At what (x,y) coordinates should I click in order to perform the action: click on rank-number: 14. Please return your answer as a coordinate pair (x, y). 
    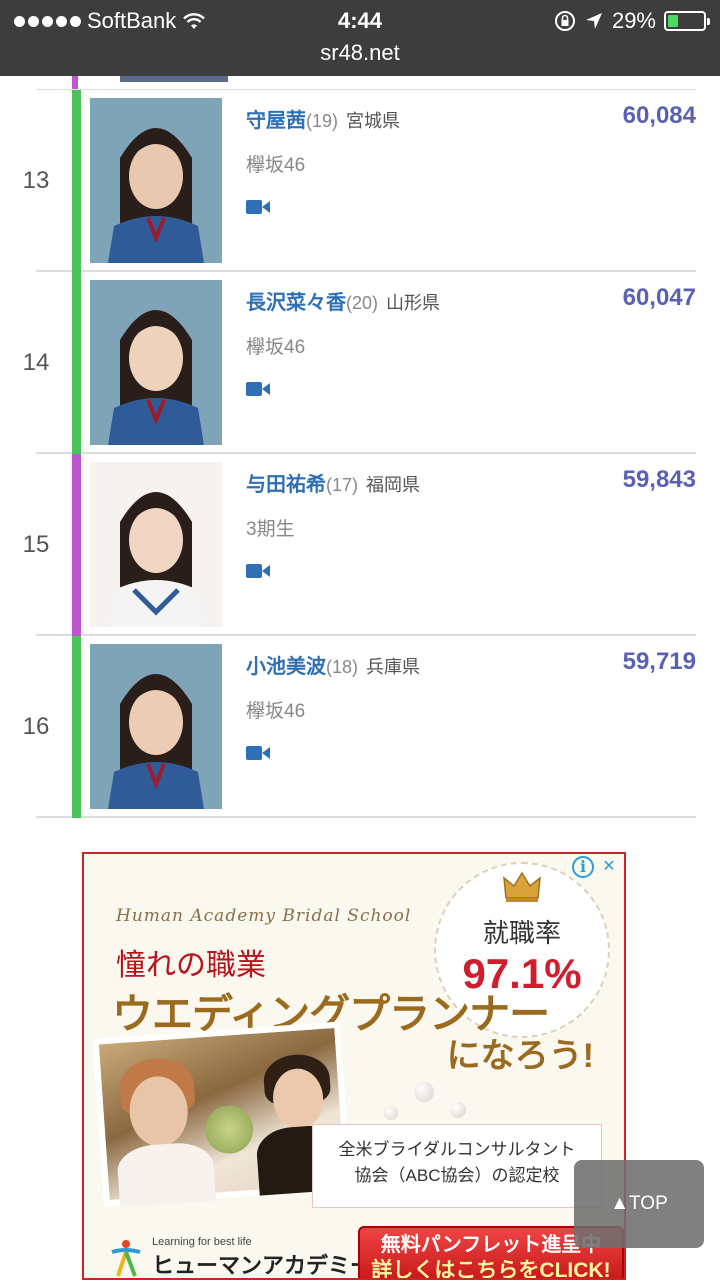
    Looking at the image, I should click on (36, 362).